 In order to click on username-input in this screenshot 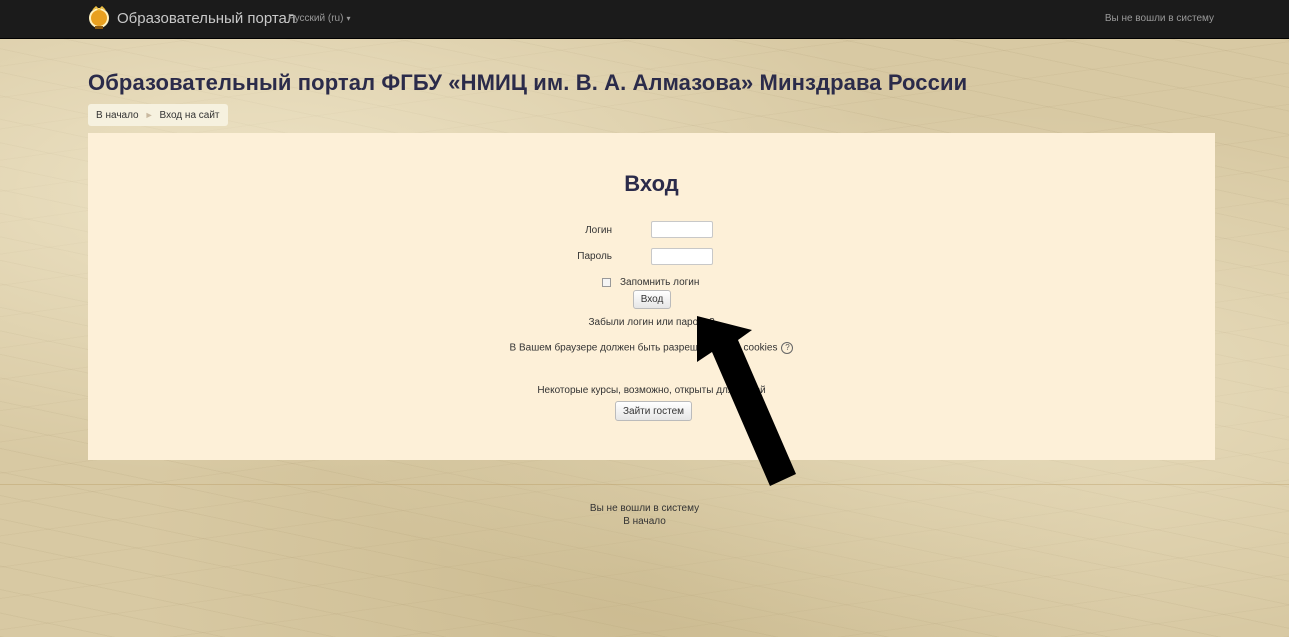, I will do `click(682, 229)`.